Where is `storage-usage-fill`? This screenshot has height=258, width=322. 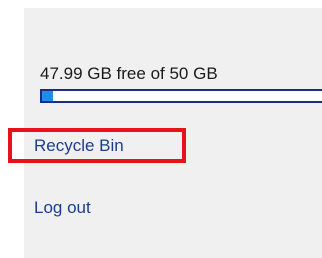 storage-usage-fill is located at coordinates (48, 96).